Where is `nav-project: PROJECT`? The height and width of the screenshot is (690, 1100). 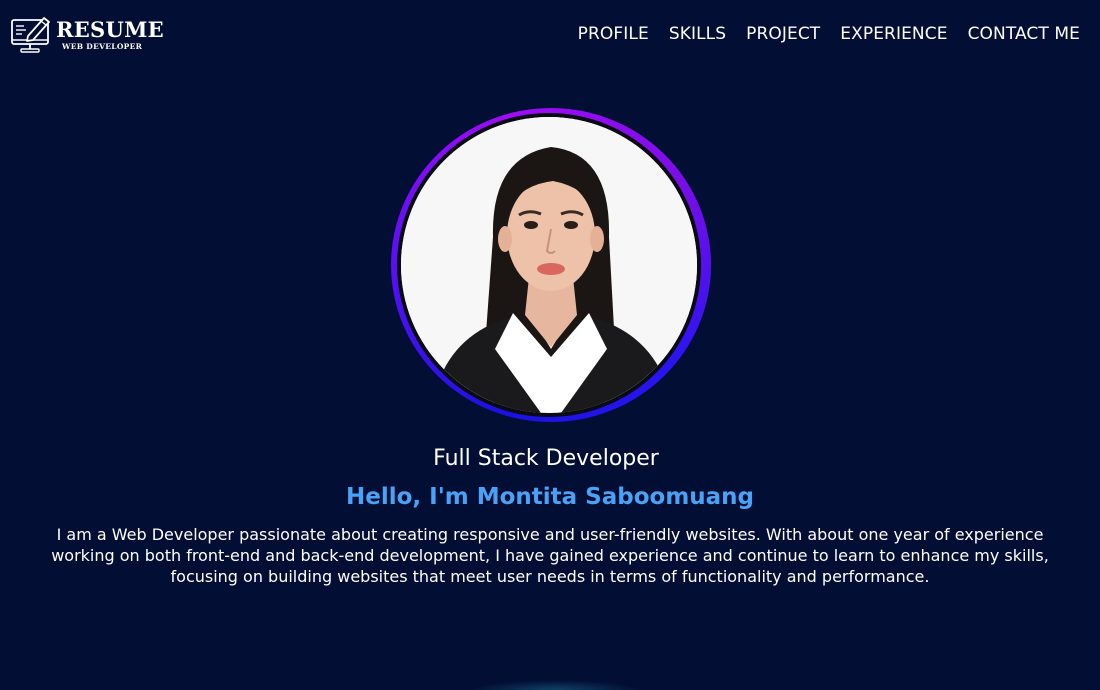 nav-project: PROJECT is located at coordinates (783, 34).